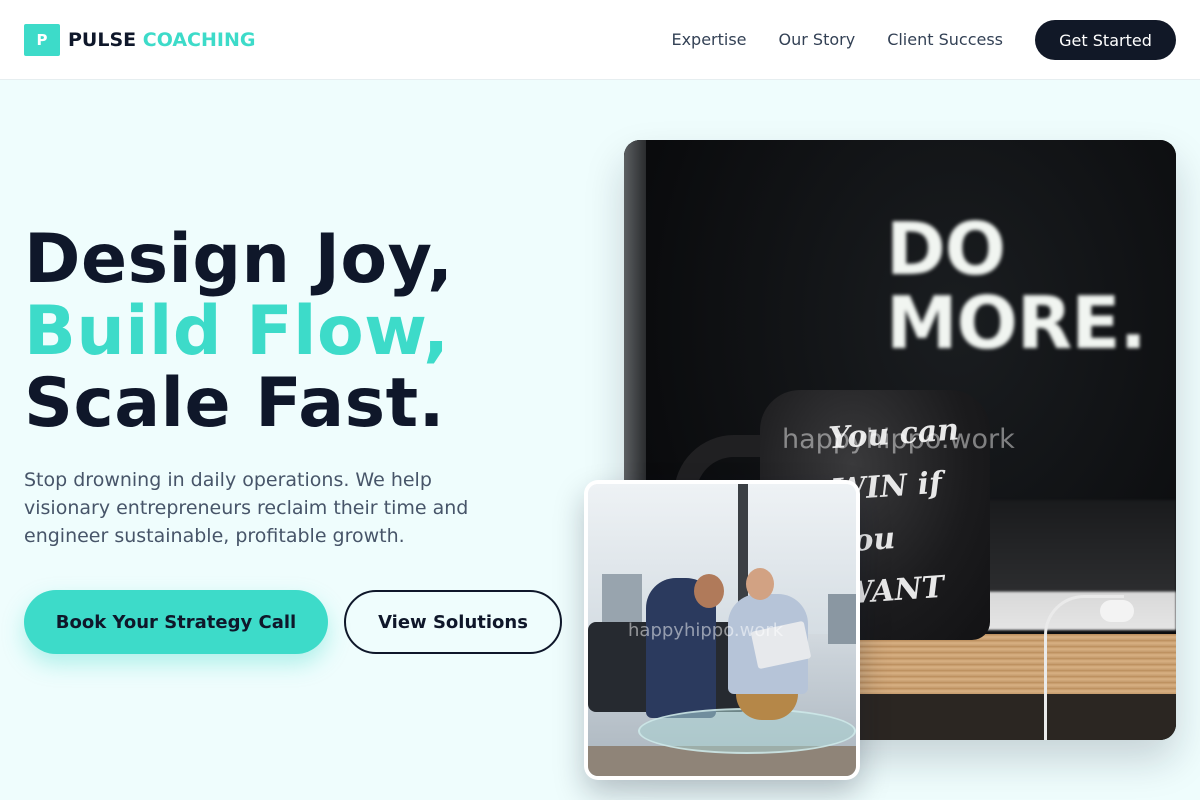 The width and height of the screenshot is (1200, 800). I want to click on hero-overlay-image: happyhippo.work, so click(722, 630).